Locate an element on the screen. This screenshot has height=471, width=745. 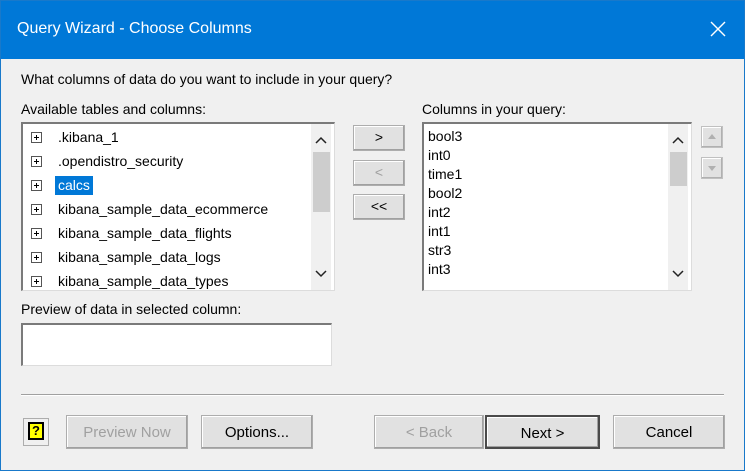
move-up-icon is located at coordinates (712, 136).